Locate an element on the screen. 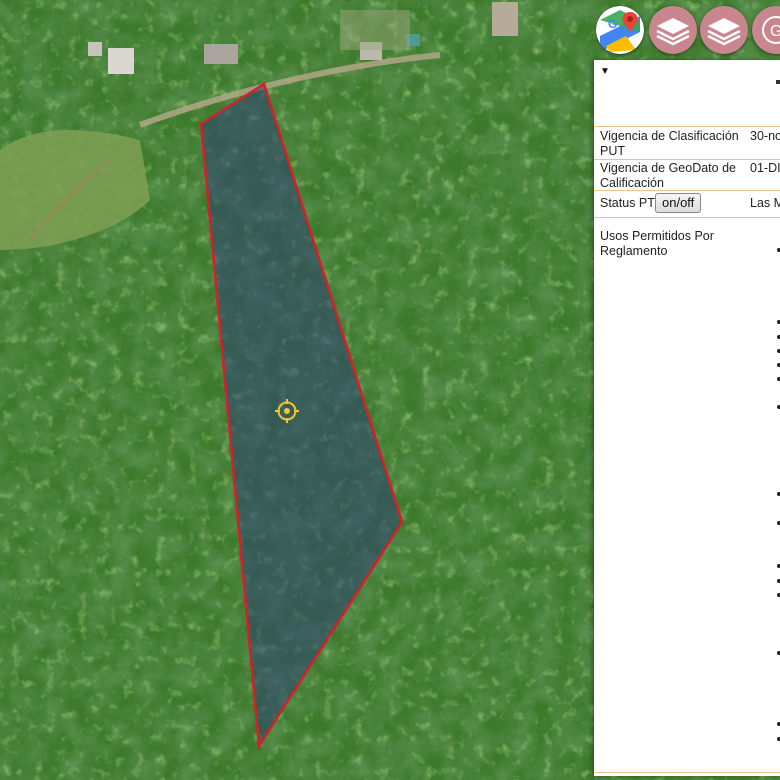 This screenshot has height=780, width=780. g-button-label: G is located at coordinates (775, 31).